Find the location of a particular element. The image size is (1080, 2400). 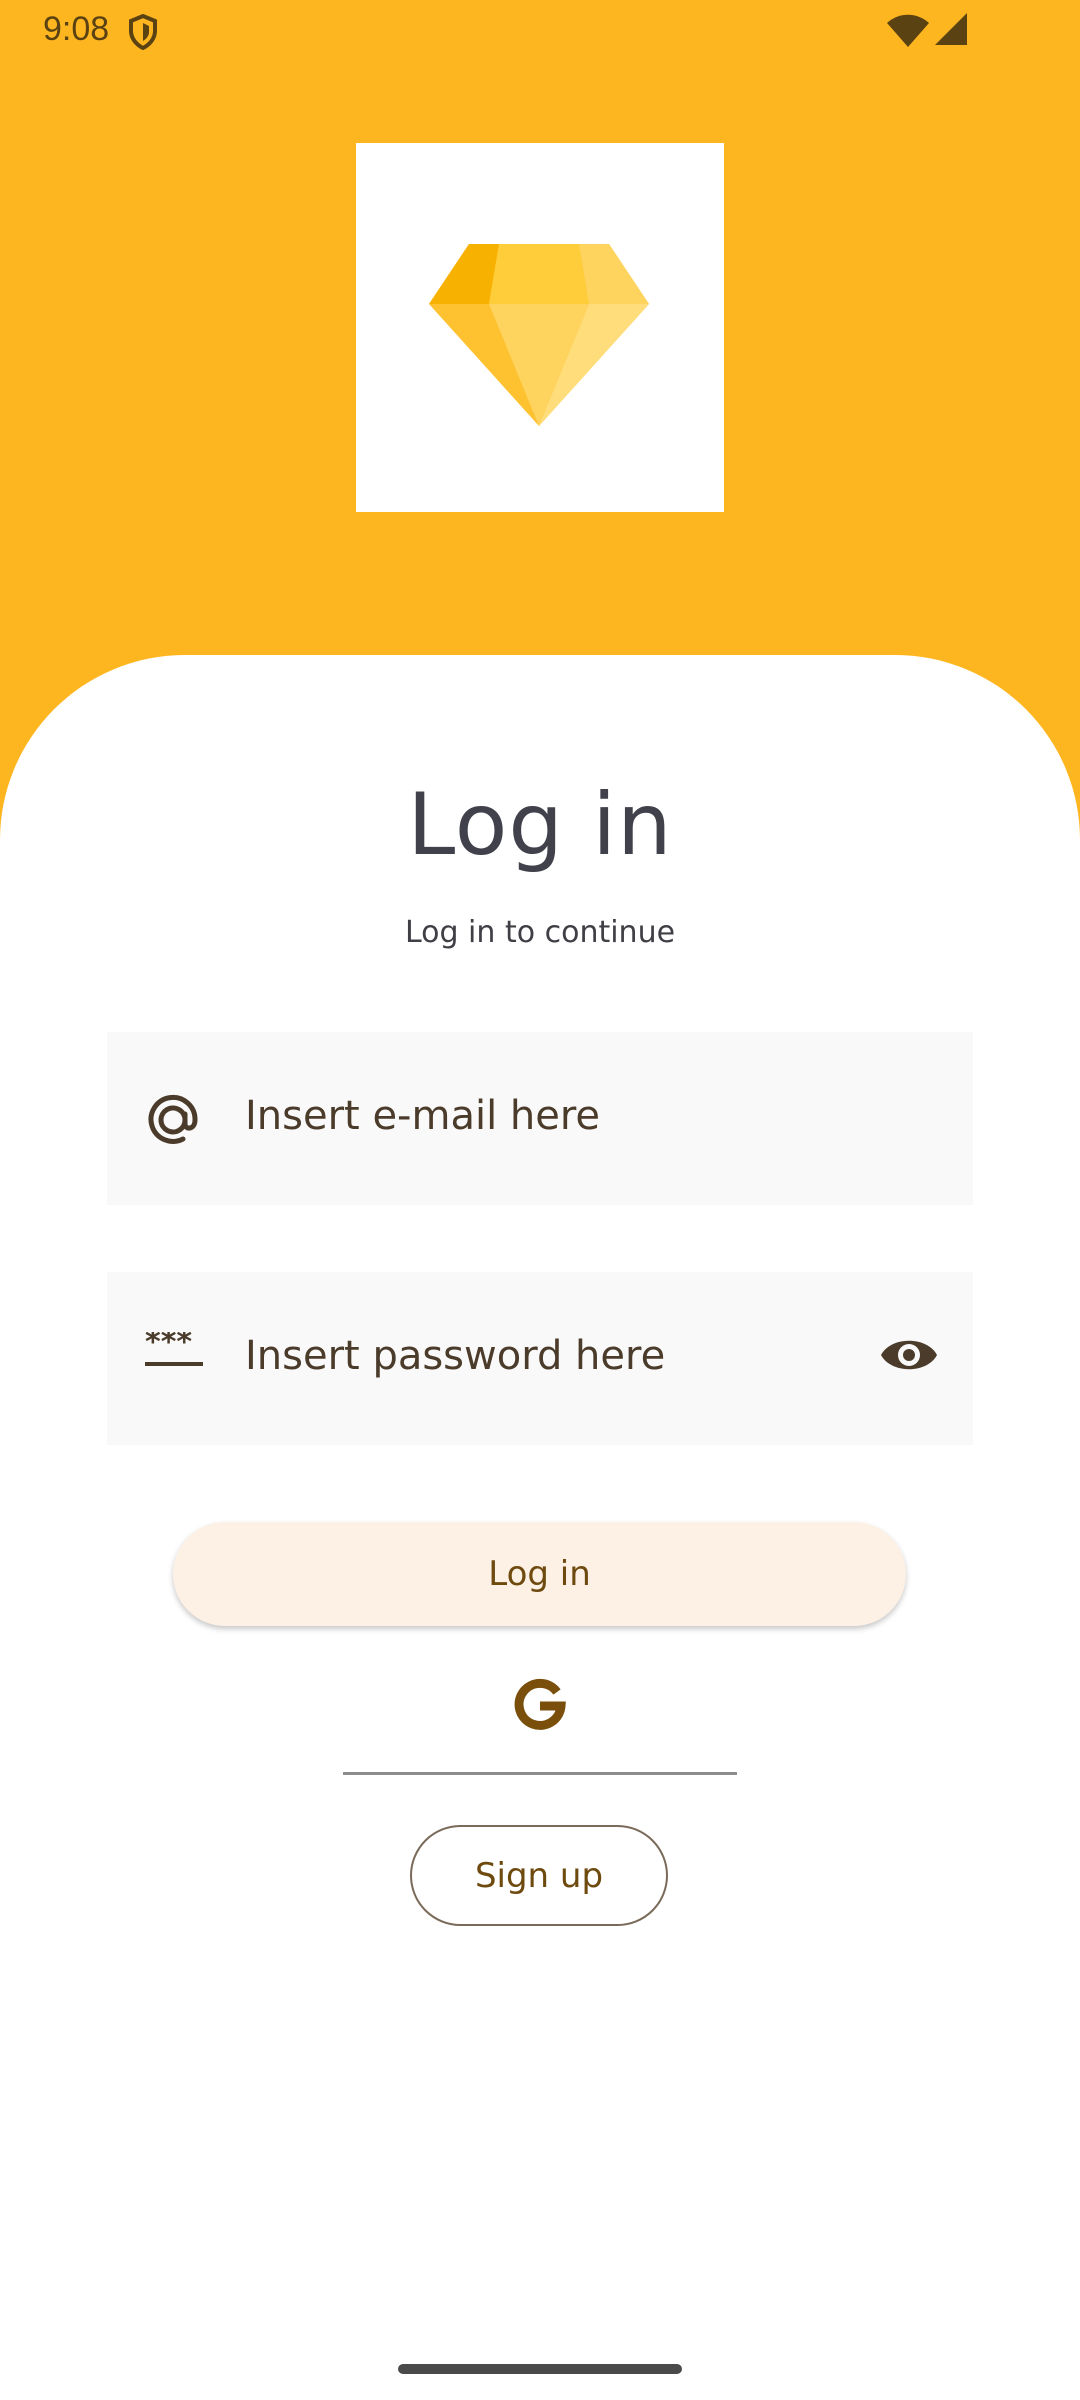

diamond-icon is located at coordinates (539, 335).